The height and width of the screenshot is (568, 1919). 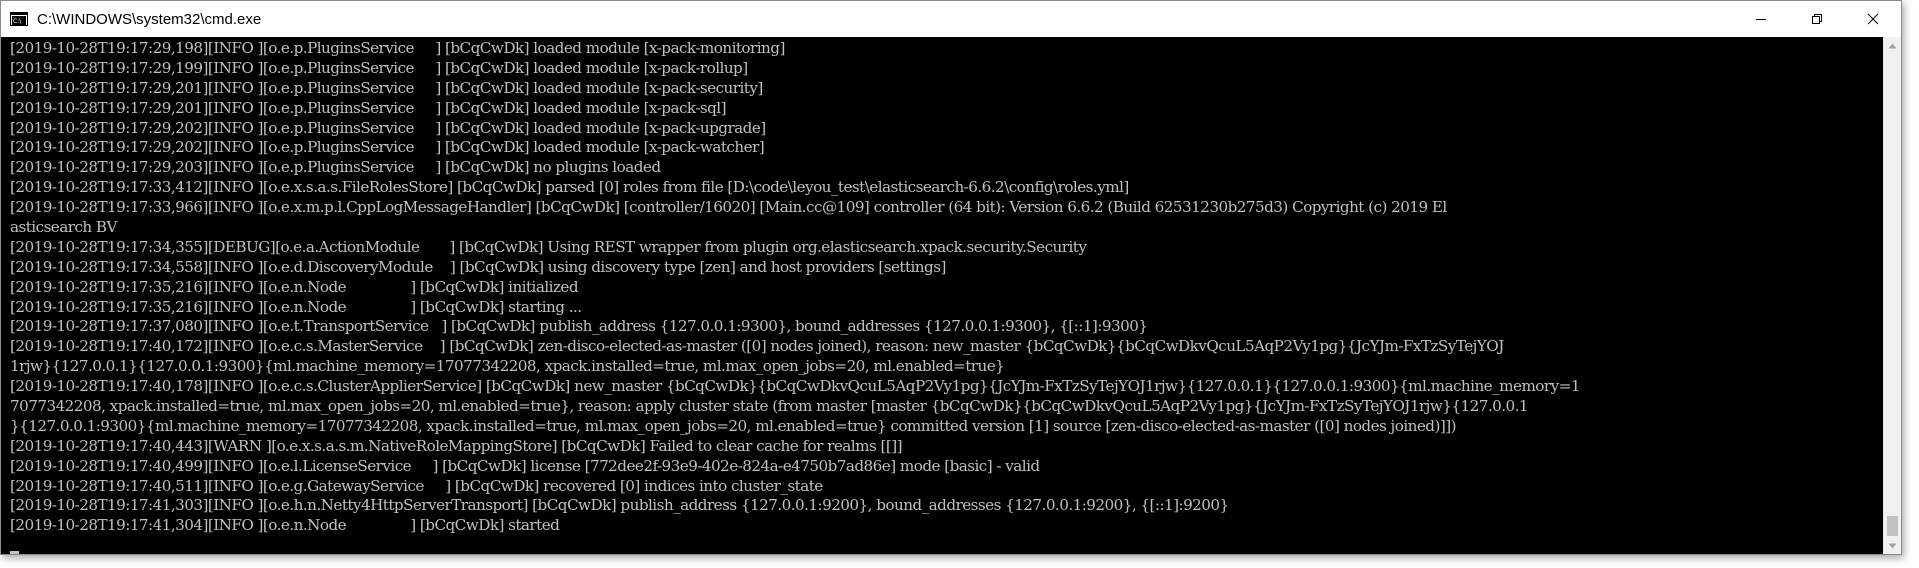 I want to click on close-button, so click(x=1873, y=19).